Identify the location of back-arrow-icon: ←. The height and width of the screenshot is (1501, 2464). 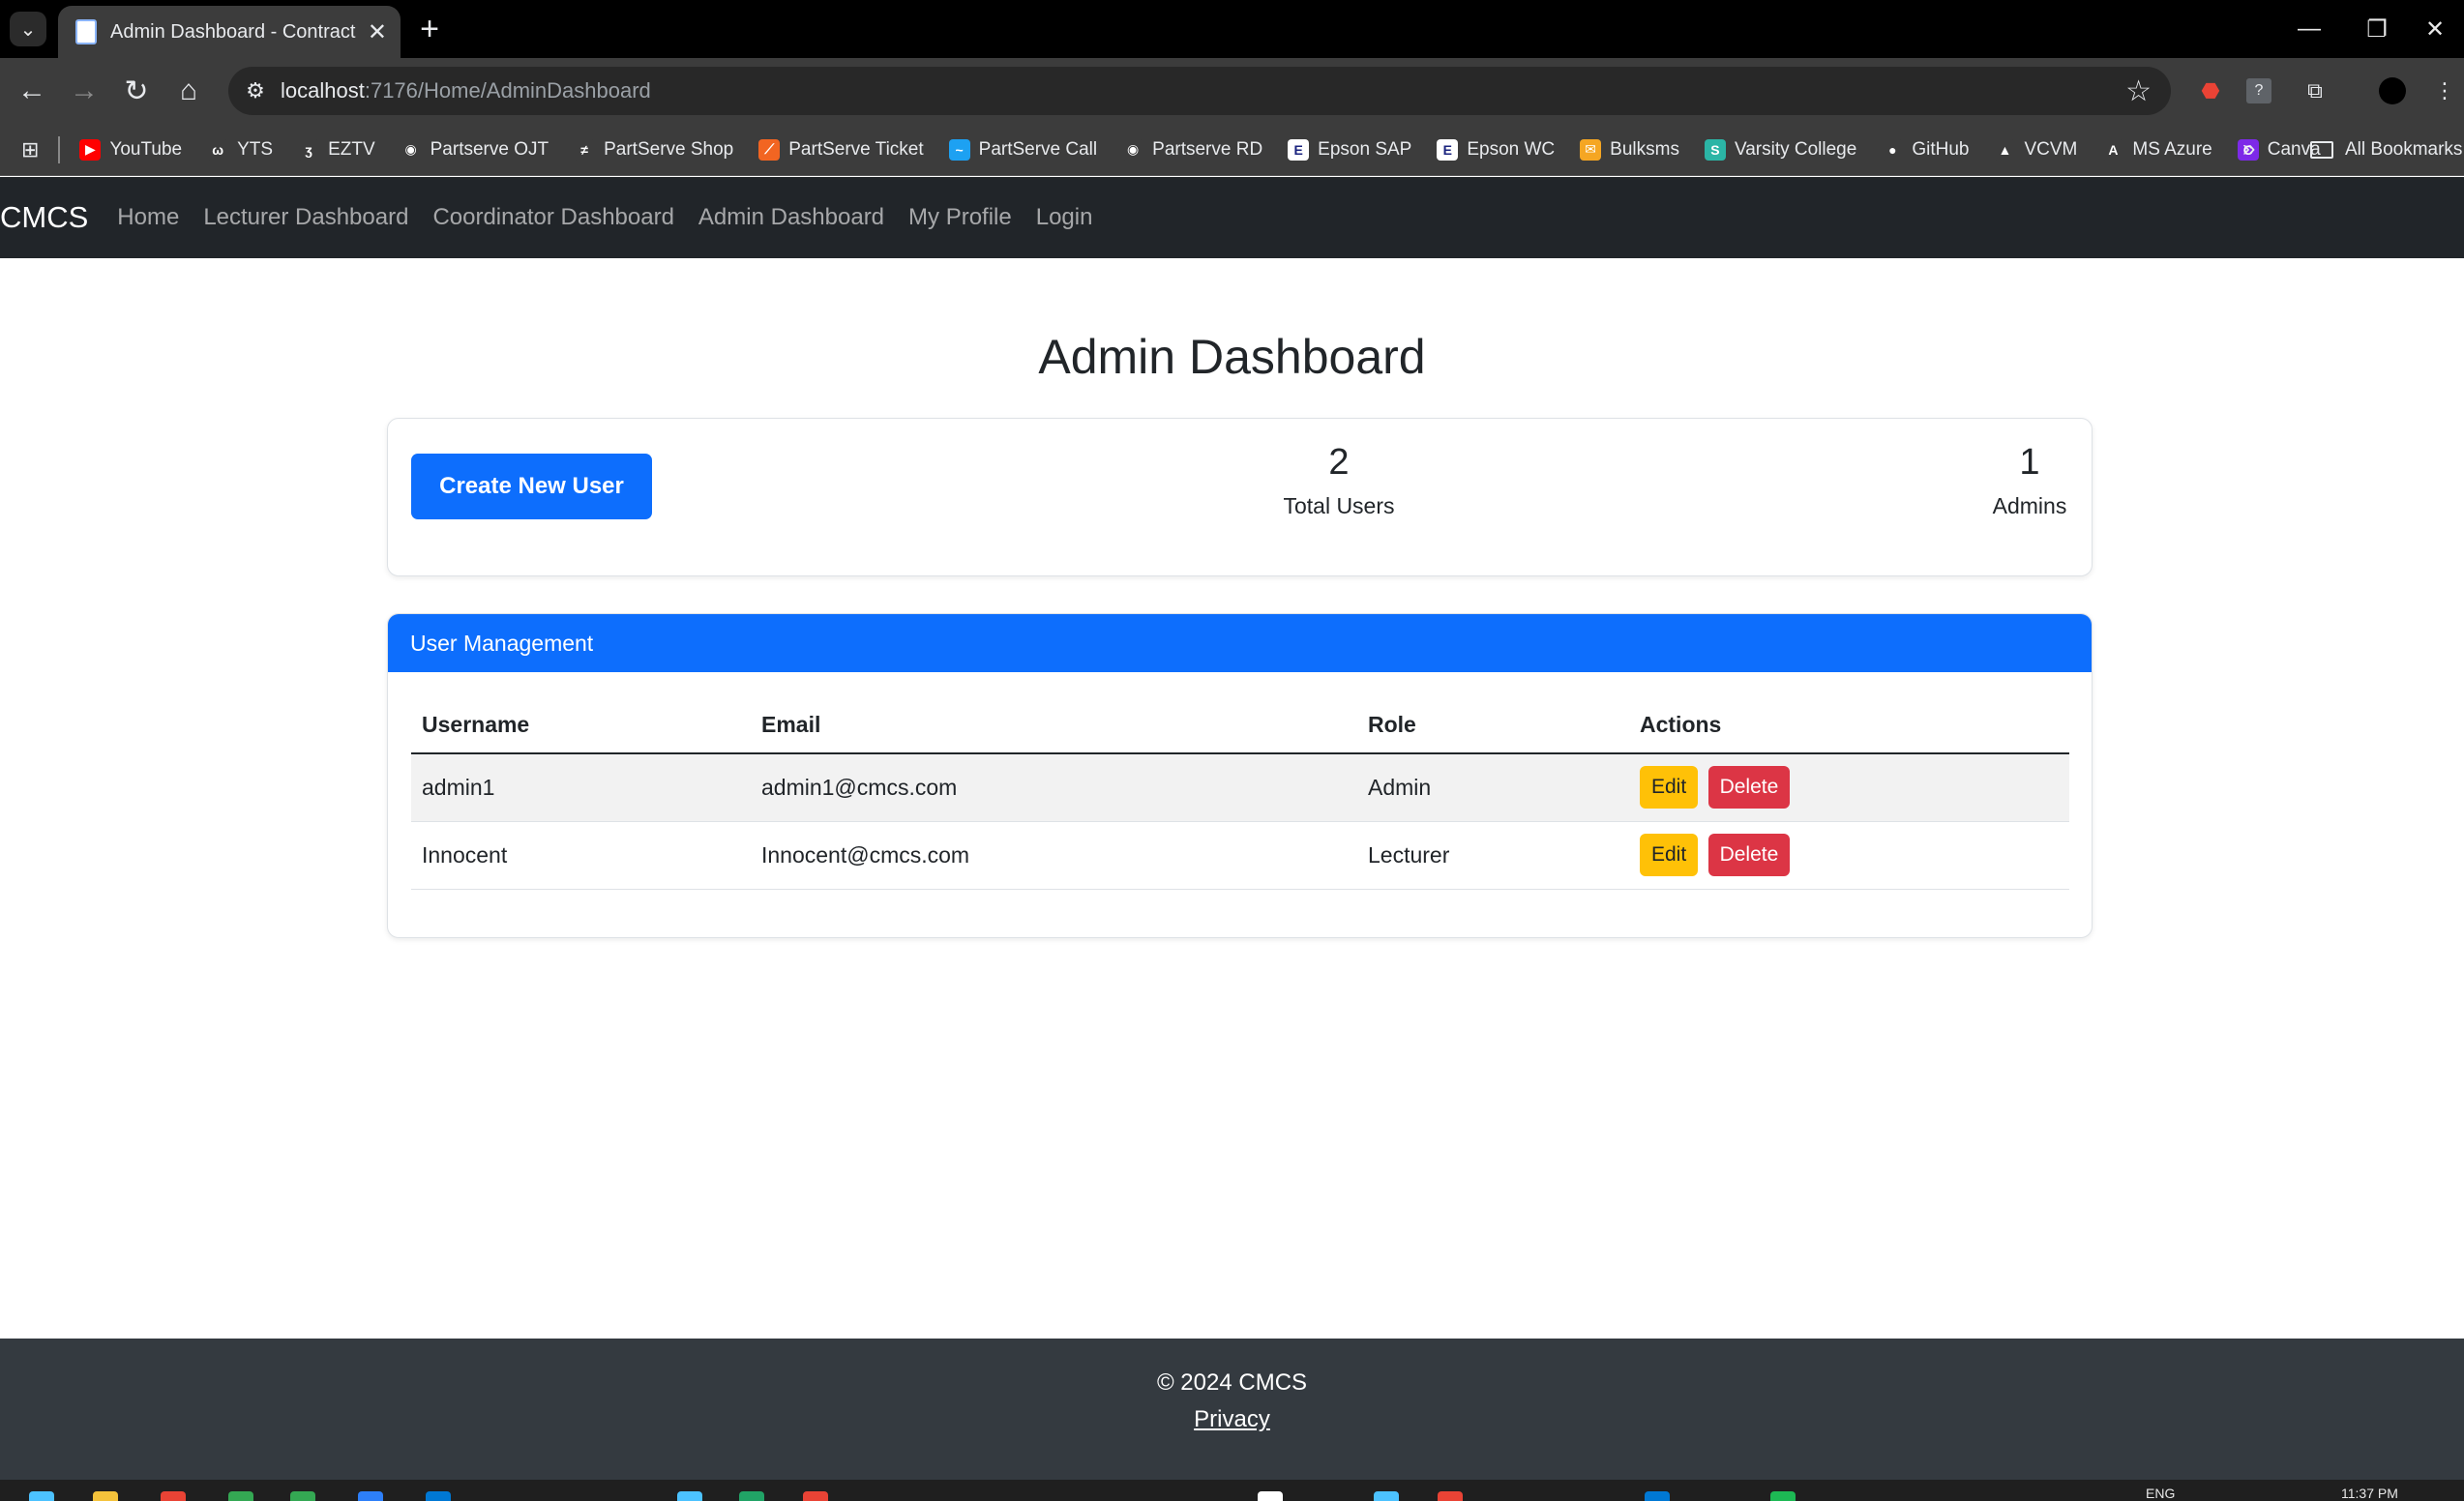
(32, 91).